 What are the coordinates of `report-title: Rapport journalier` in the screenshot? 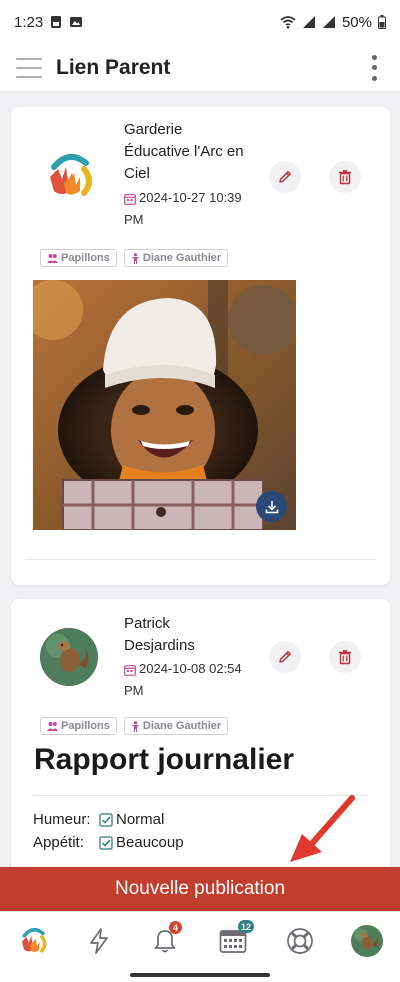 It's located at (164, 759).